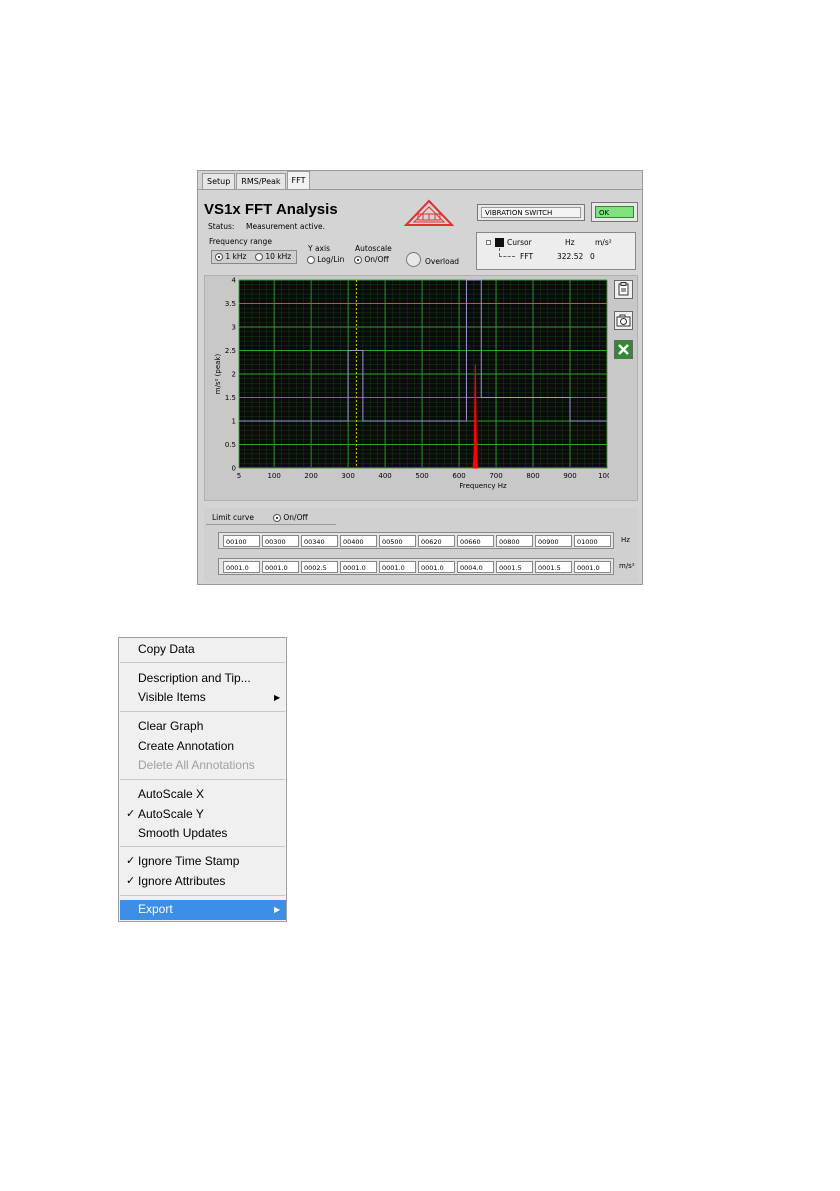 This screenshot has width=840, height=1191. What do you see at coordinates (347, 476) in the screenshot?
I see `x-tick-label: 300` at bounding box center [347, 476].